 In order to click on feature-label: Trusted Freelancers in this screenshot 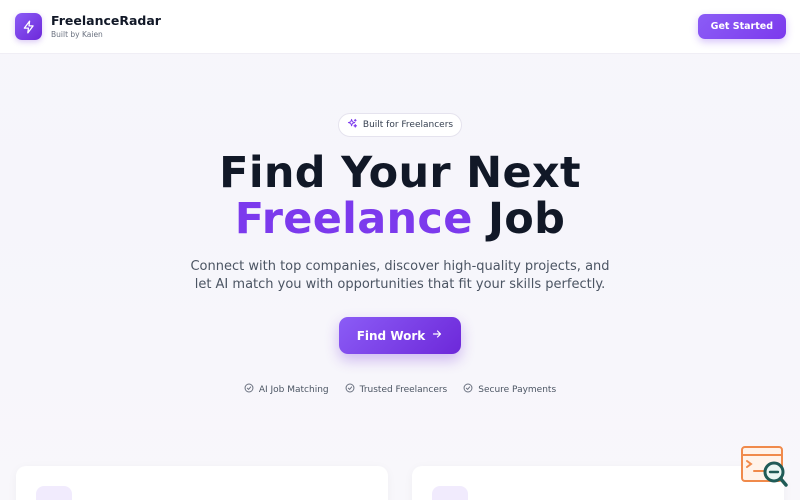, I will do `click(403, 389)`.